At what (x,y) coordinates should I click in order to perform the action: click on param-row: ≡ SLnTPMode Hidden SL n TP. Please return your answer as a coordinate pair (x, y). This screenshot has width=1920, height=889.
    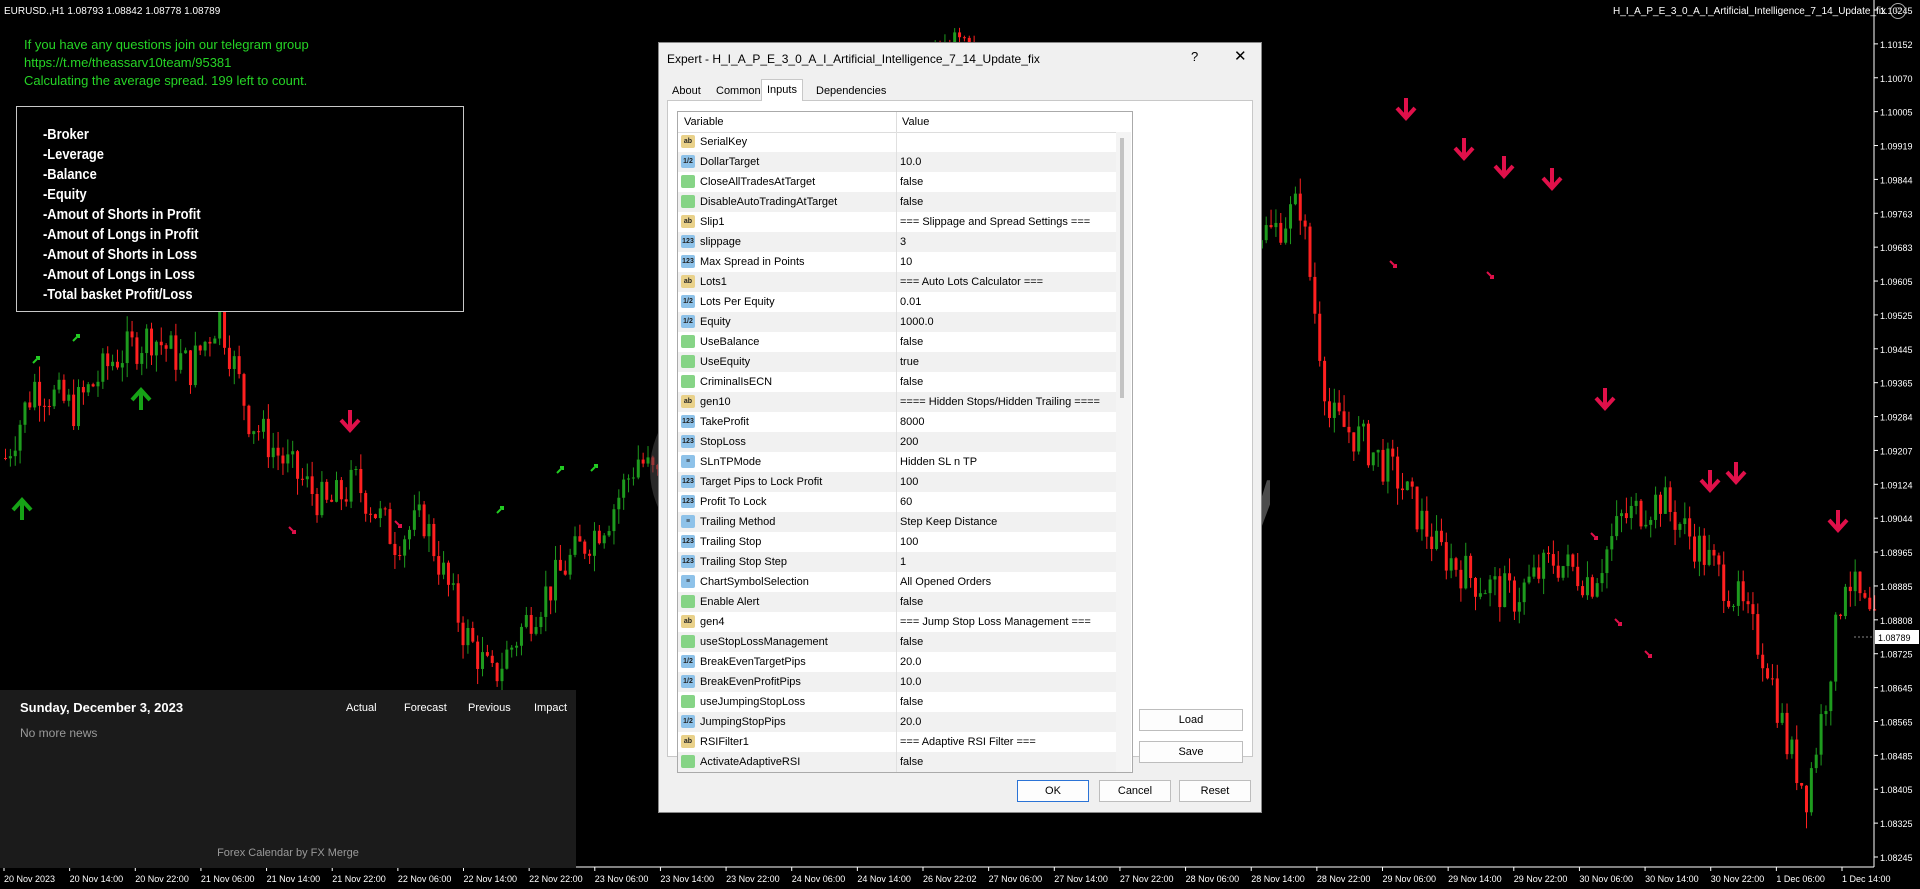
    Looking at the image, I should click on (897, 462).